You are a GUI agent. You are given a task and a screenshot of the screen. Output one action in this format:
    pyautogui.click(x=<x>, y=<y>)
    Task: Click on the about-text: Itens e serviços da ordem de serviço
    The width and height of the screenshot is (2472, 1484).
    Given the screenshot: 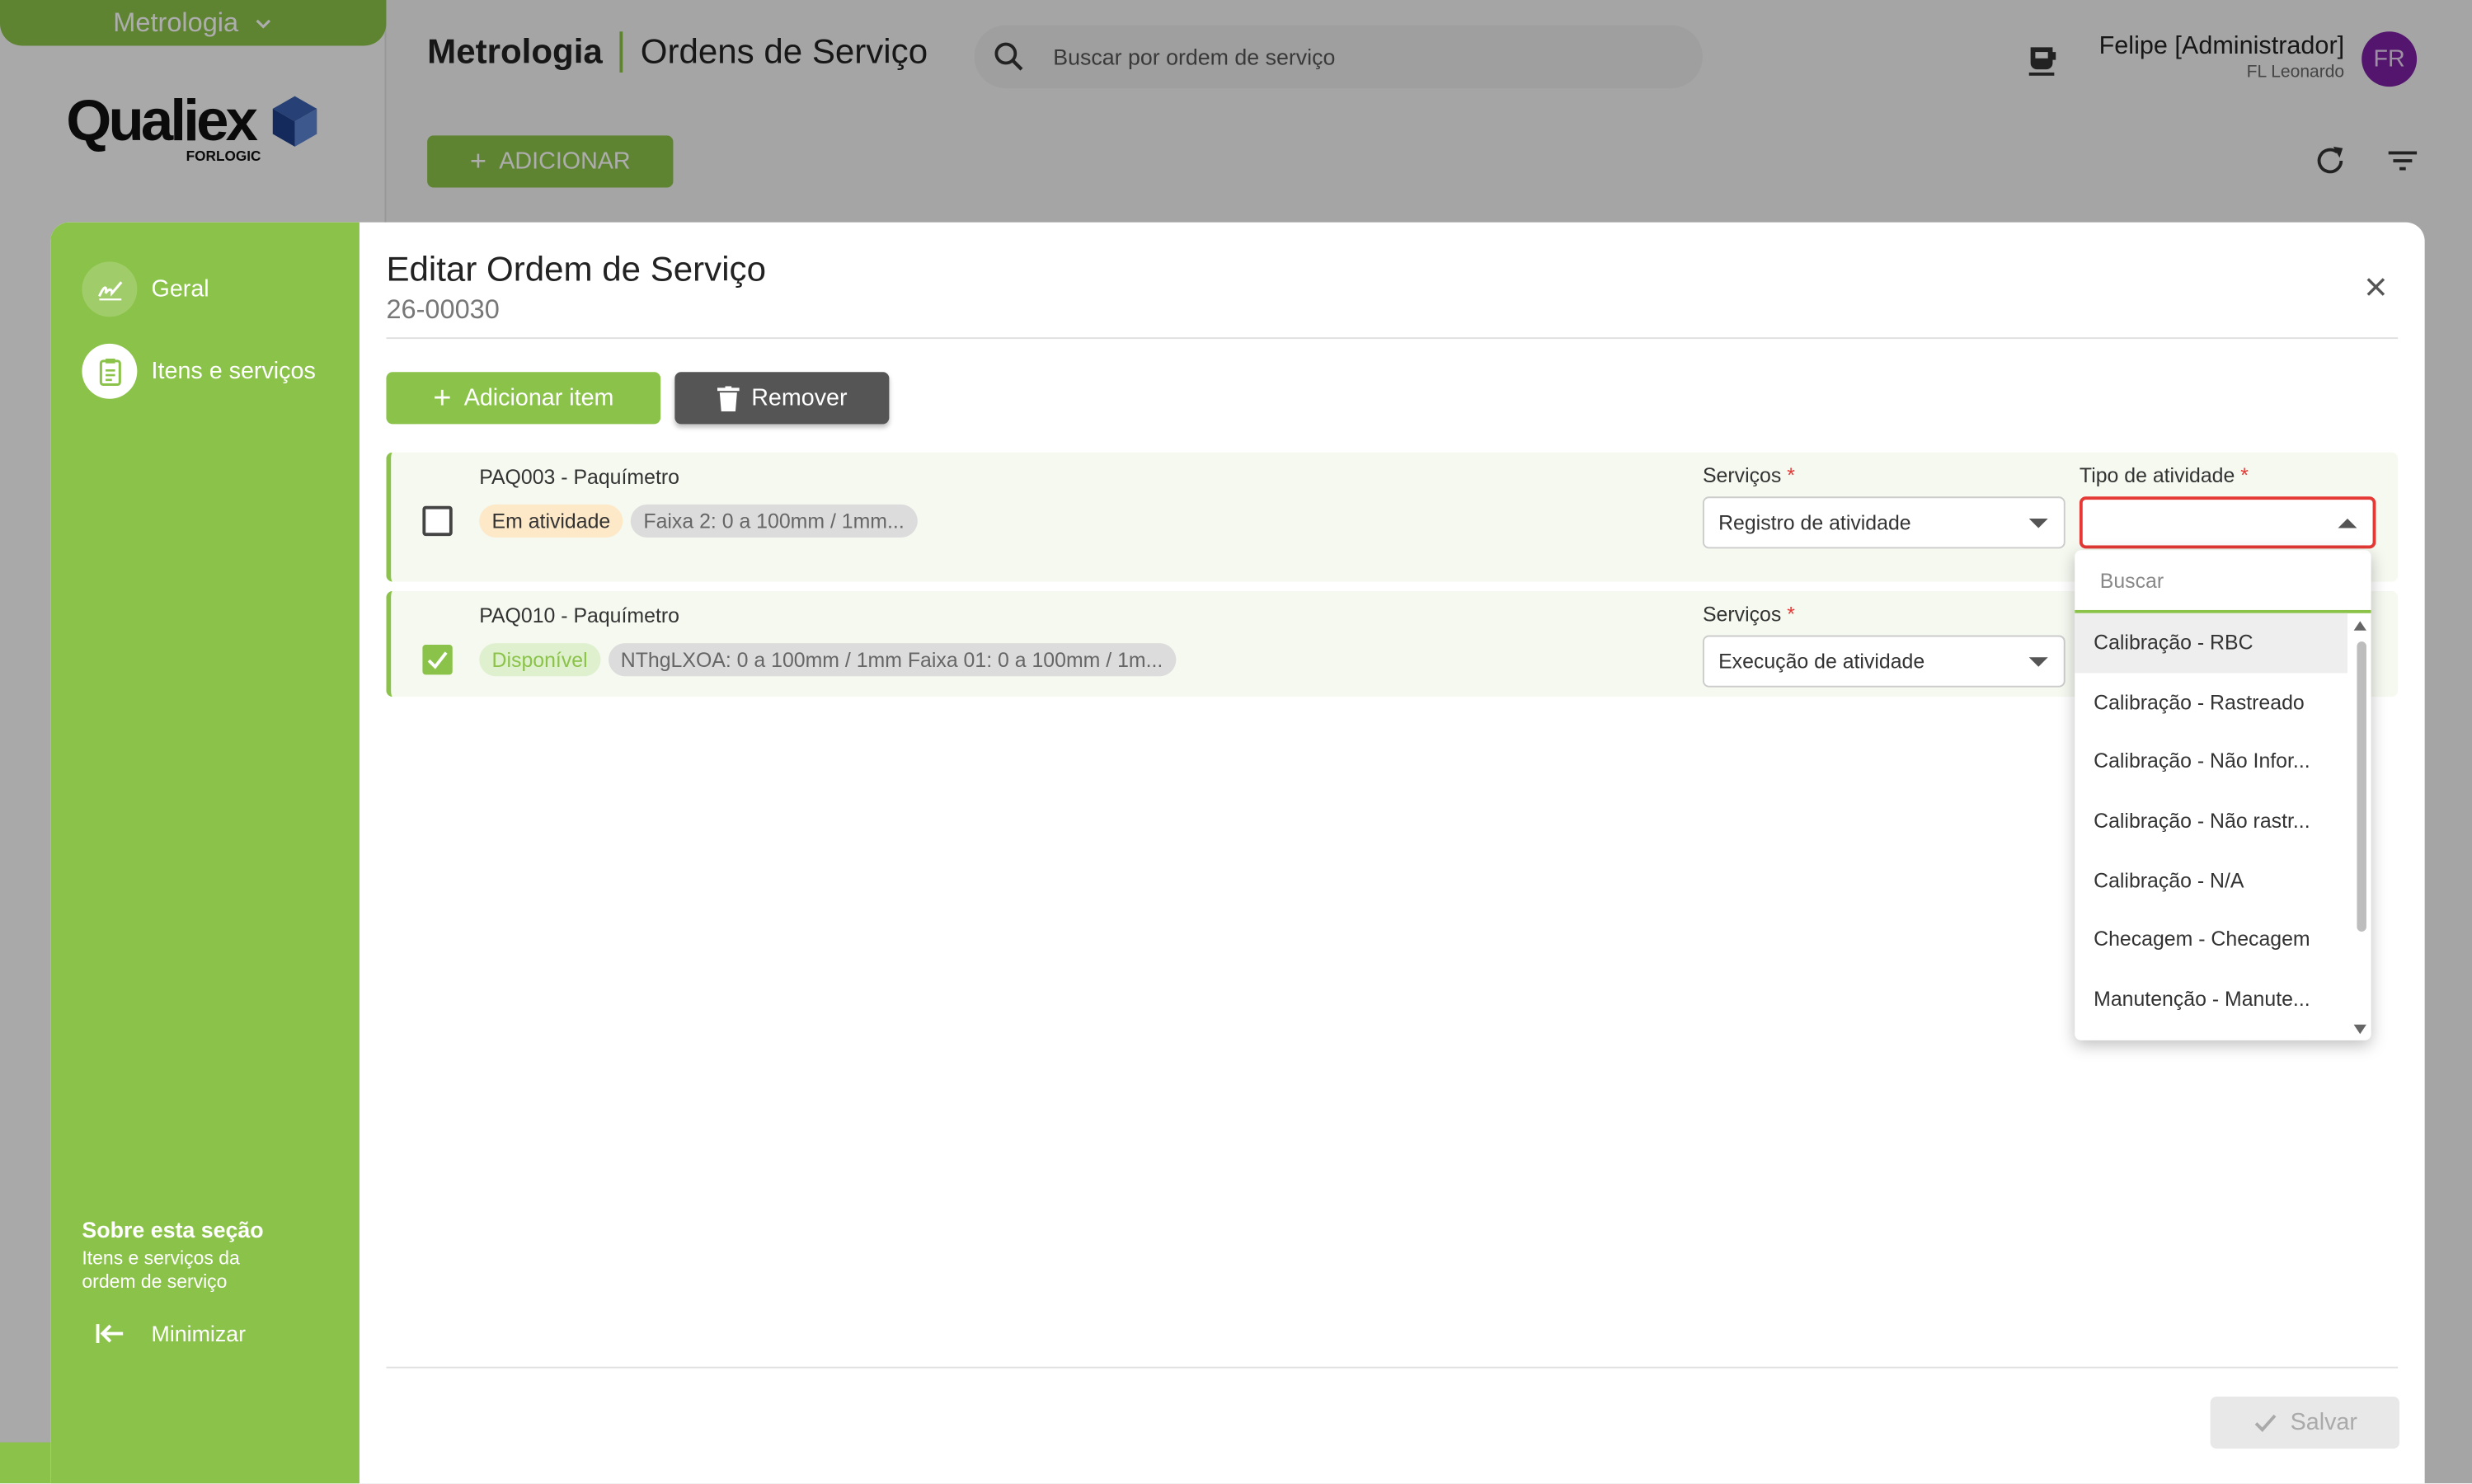 What is the action you would take?
    pyautogui.click(x=161, y=1270)
    